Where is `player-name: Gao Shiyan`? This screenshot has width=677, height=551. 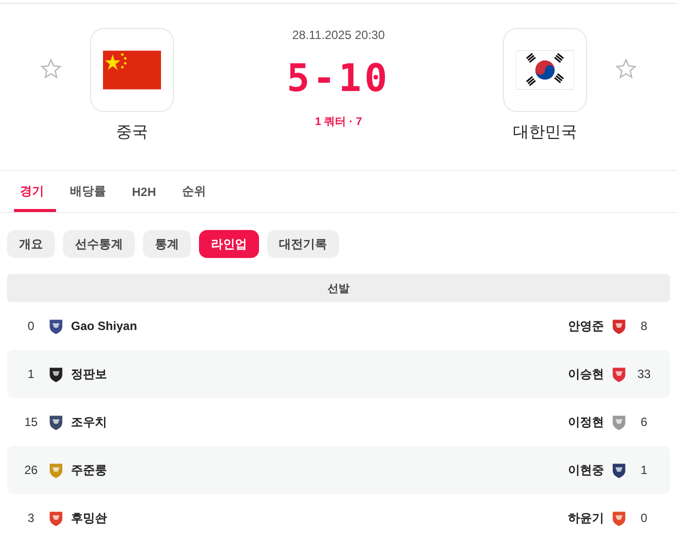 player-name: Gao Shiyan is located at coordinates (104, 326).